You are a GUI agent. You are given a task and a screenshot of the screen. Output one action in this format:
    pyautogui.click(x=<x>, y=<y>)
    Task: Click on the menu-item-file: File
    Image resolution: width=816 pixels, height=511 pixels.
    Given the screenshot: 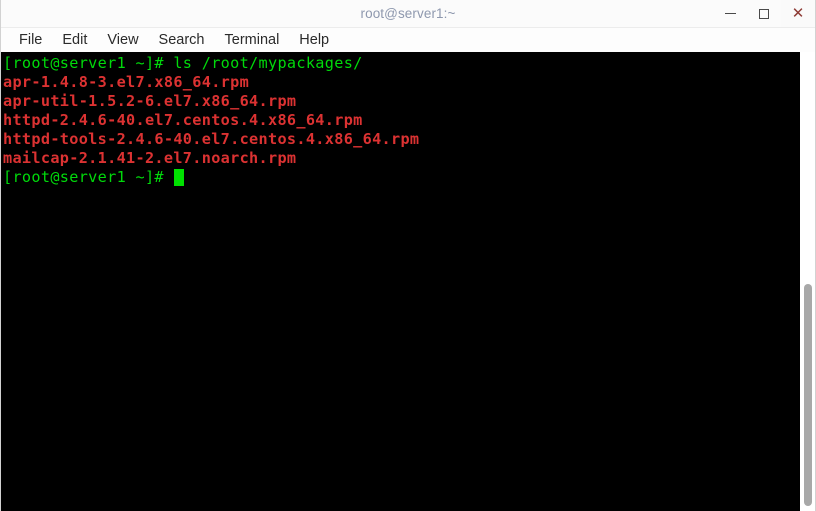 What is the action you would take?
    pyautogui.click(x=30, y=40)
    